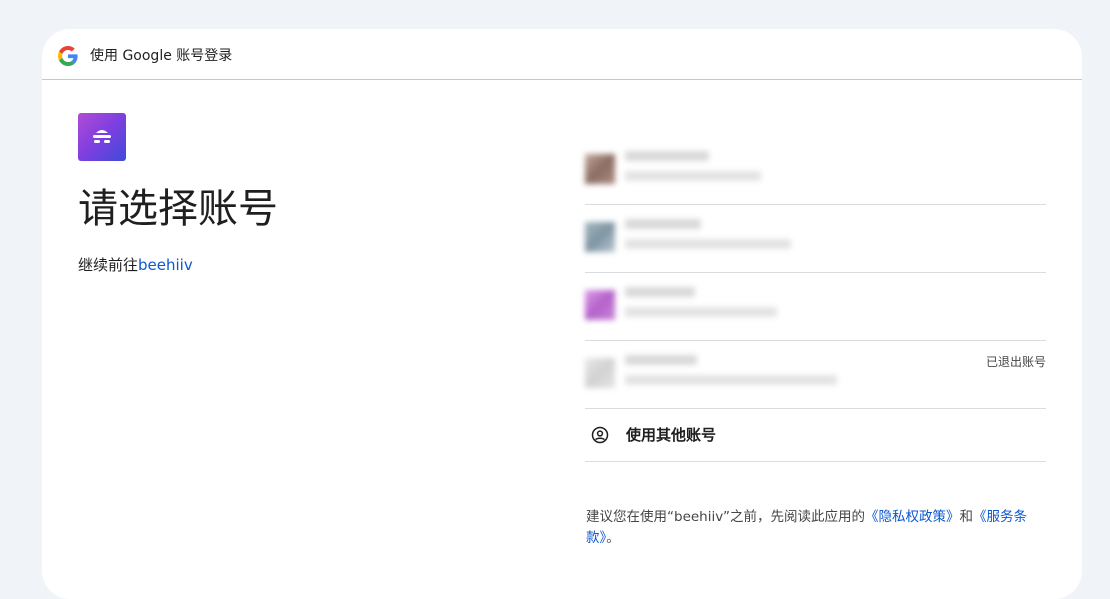 This screenshot has width=1110, height=599. What do you see at coordinates (108, 265) in the screenshot?
I see `subtitle-prefix: 继续前往` at bounding box center [108, 265].